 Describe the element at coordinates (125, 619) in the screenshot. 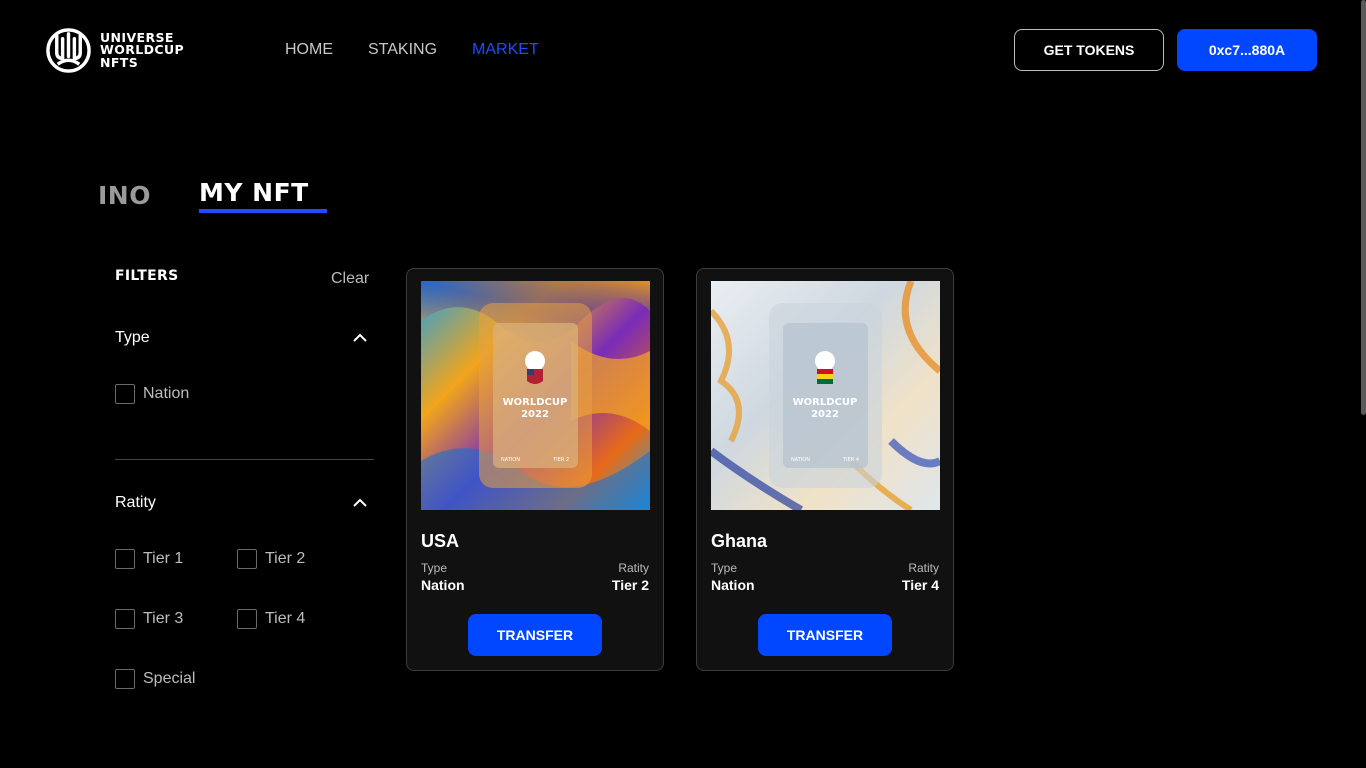

I see `tier-3-checkbox` at that location.